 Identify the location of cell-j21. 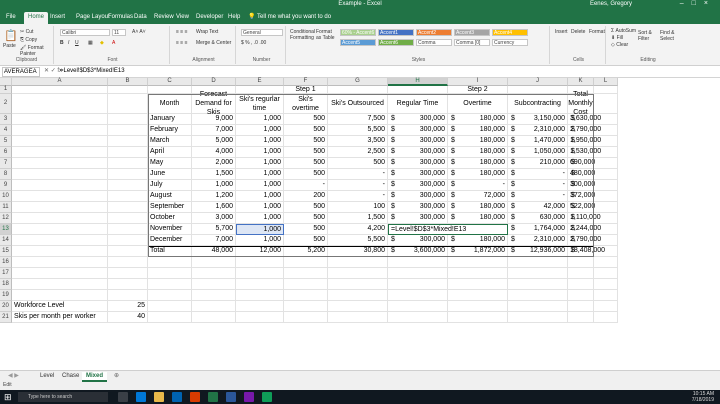
(538, 317).